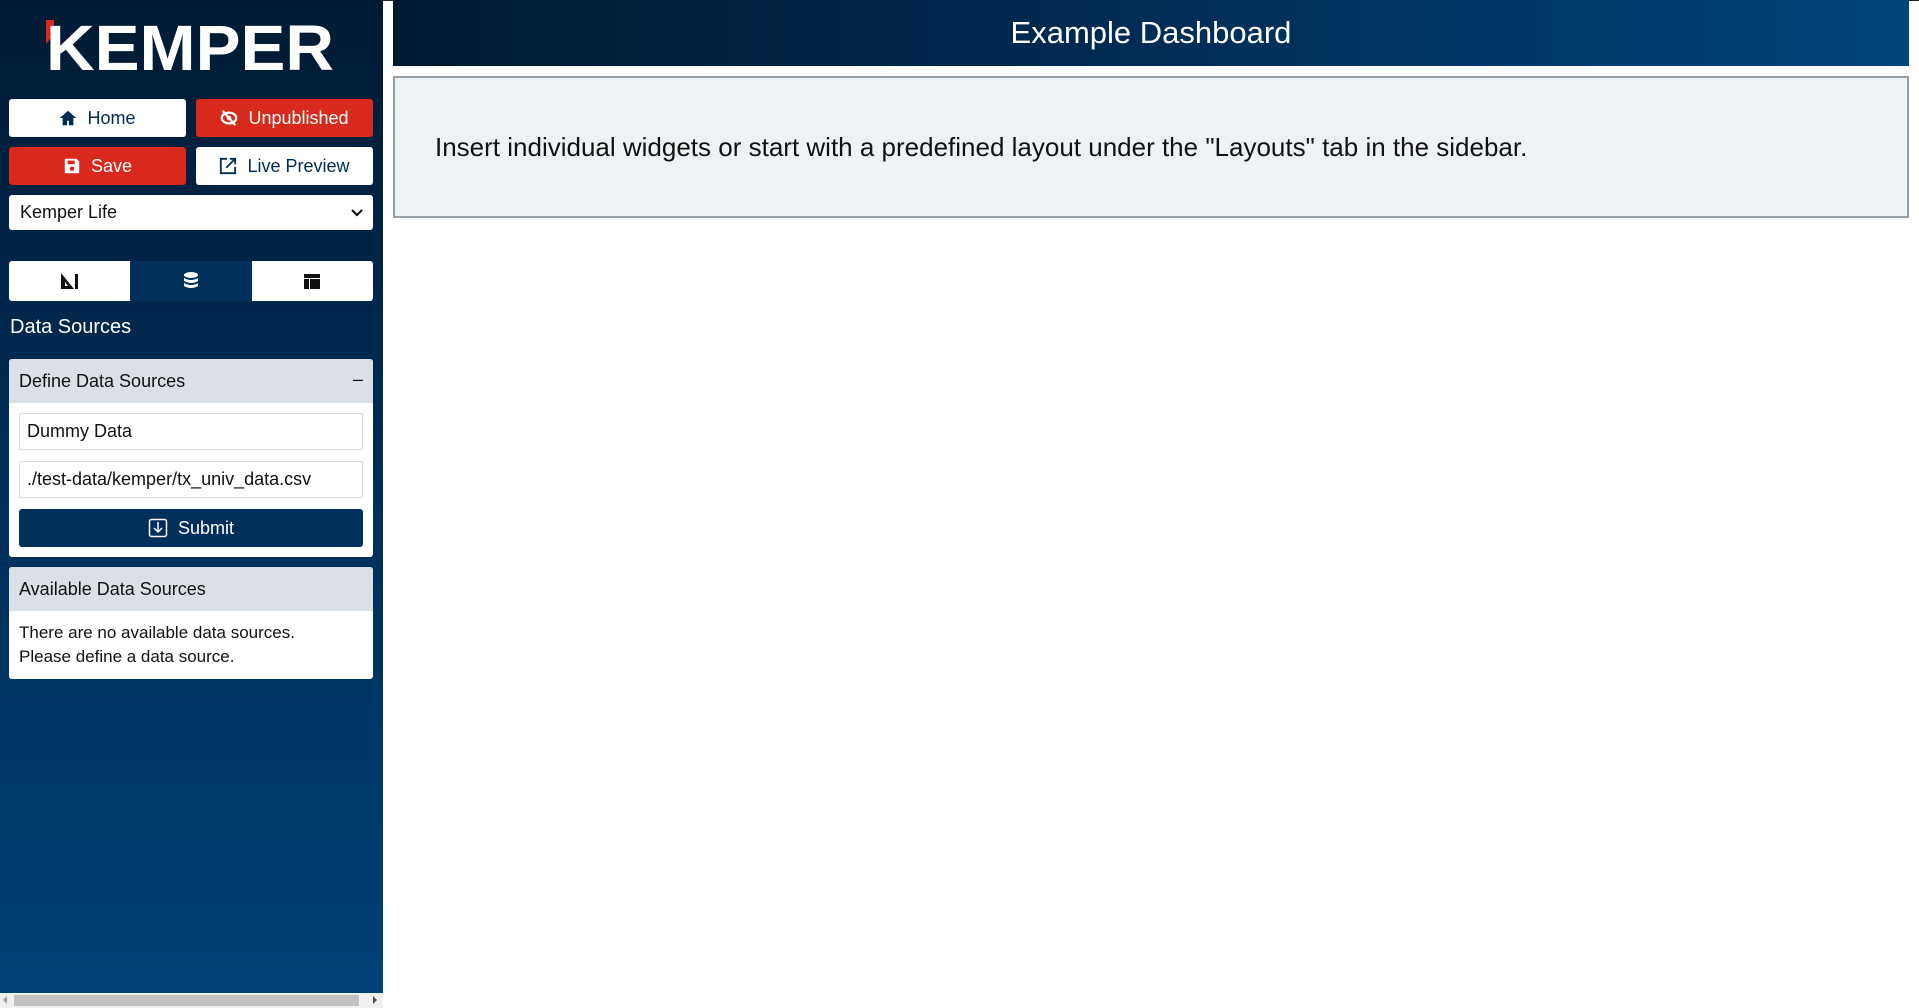  I want to click on floppy-disk-icon, so click(72, 166).